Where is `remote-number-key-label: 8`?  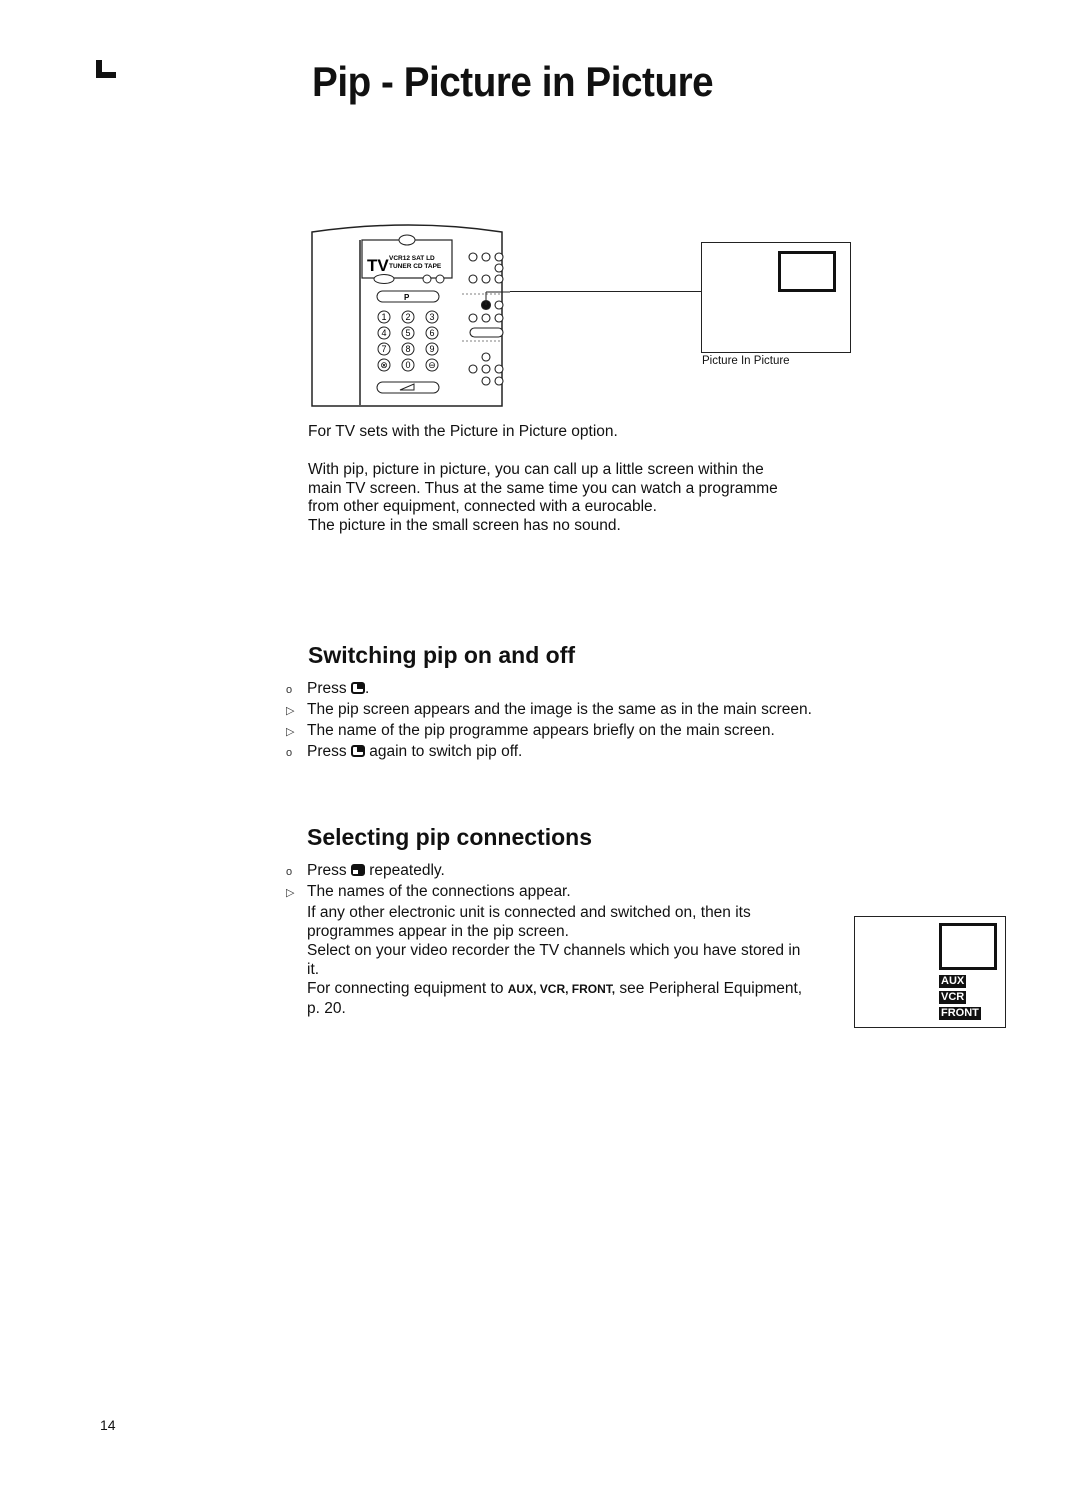
remote-number-key-label: 8 is located at coordinates (407, 349).